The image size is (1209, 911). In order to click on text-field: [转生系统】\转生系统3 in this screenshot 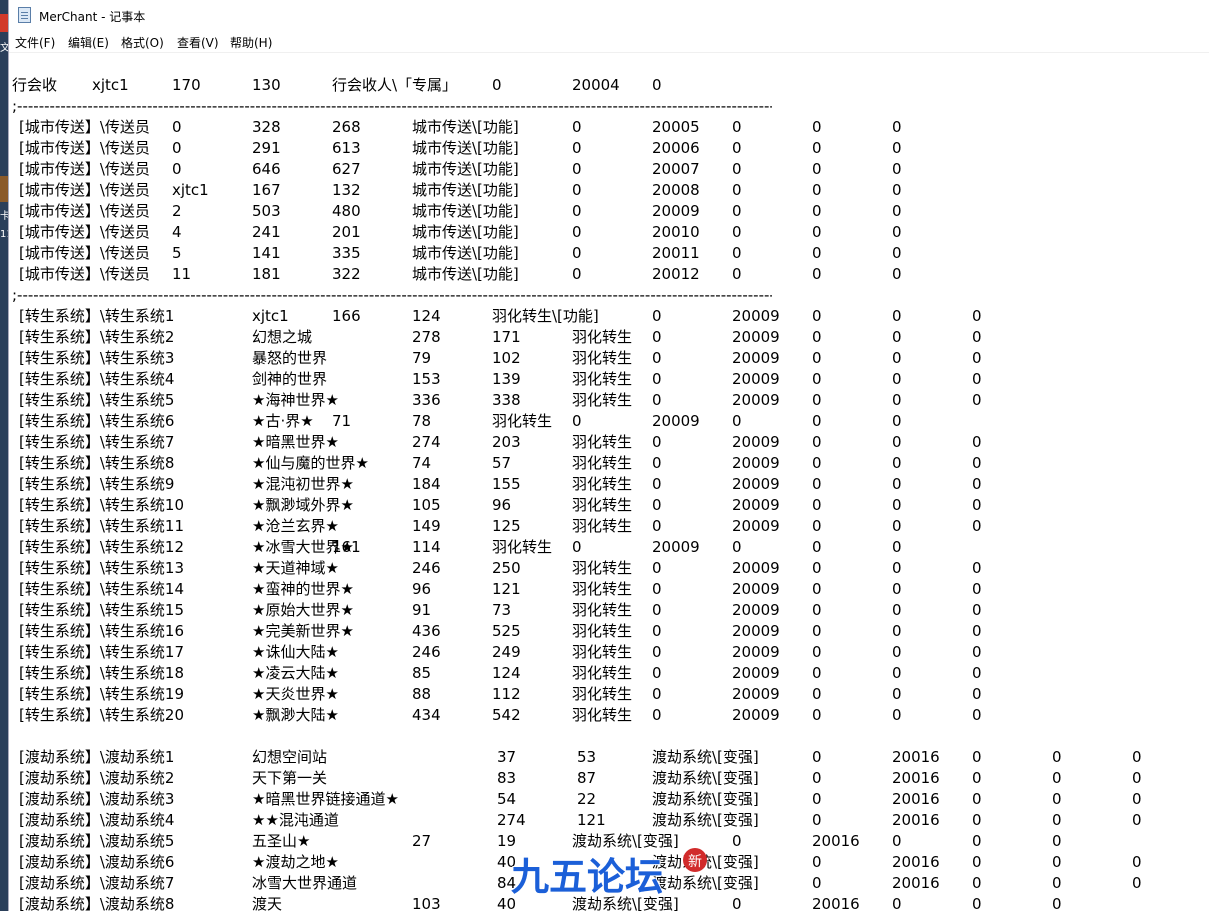, I will do `click(97, 358)`.